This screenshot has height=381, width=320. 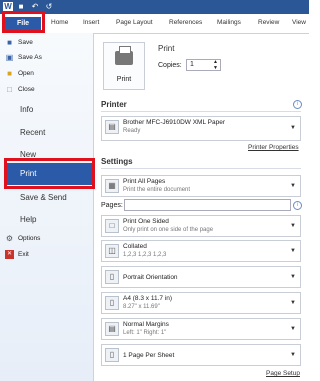 What do you see at coordinates (91, 22) in the screenshot?
I see `tab-insert: Insert` at bounding box center [91, 22].